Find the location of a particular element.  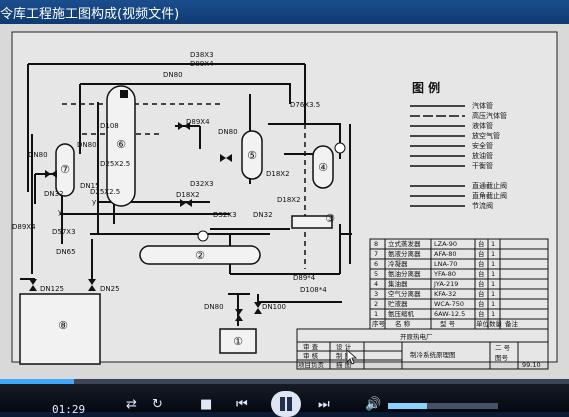

svg-text: 序号 is located at coordinates (379, 323).